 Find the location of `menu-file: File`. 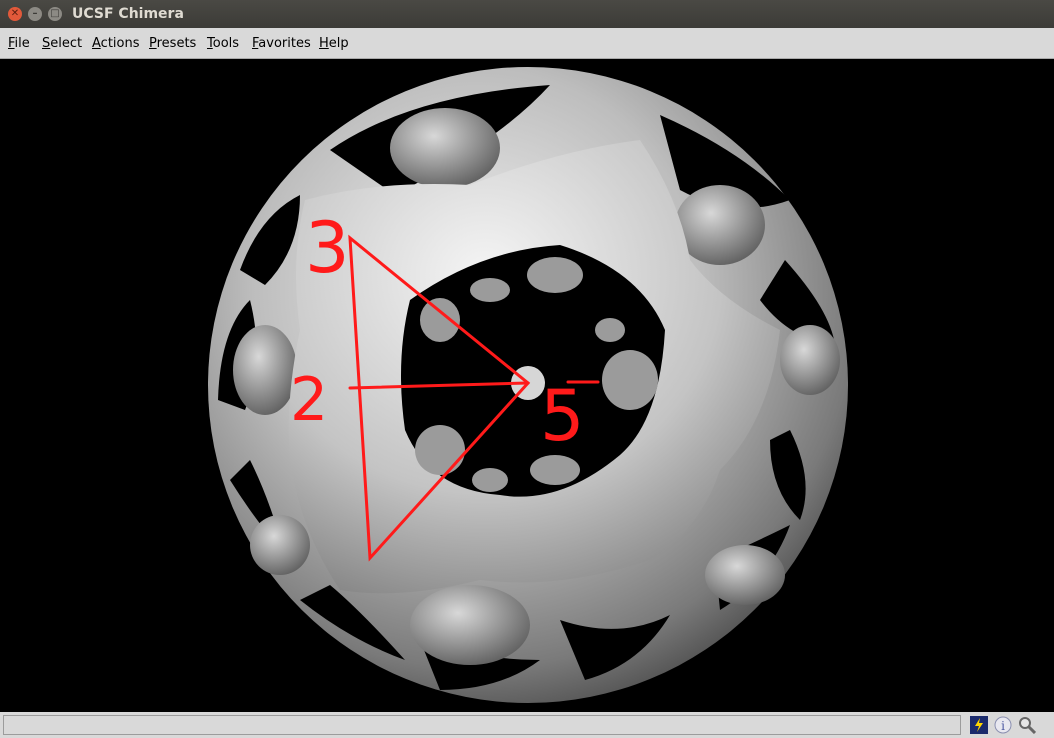

menu-file: File is located at coordinates (19, 43).